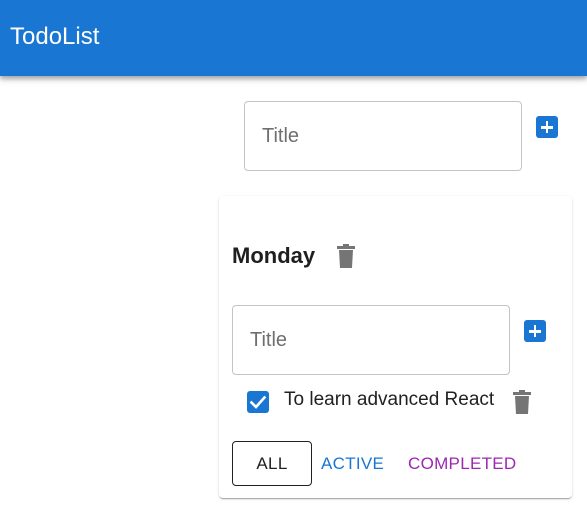 Image resolution: width=587 pixels, height=524 pixels. Describe the element at coordinates (272, 463) in the screenshot. I see `filter-all-button: ALL` at that location.